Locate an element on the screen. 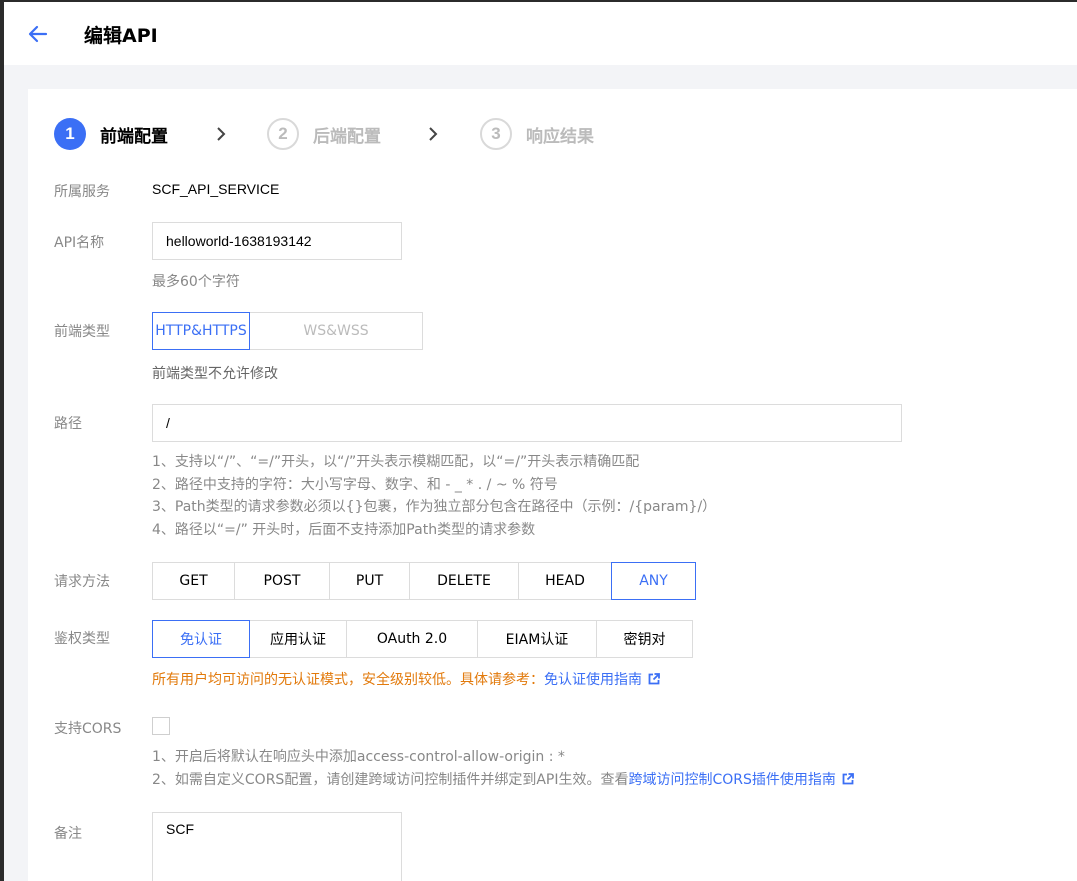  cors-note-text: 2、如需自定义CORS配置，请创建跨域访问控制插件并绑定到API生效。查看 is located at coordinates (390, 779).